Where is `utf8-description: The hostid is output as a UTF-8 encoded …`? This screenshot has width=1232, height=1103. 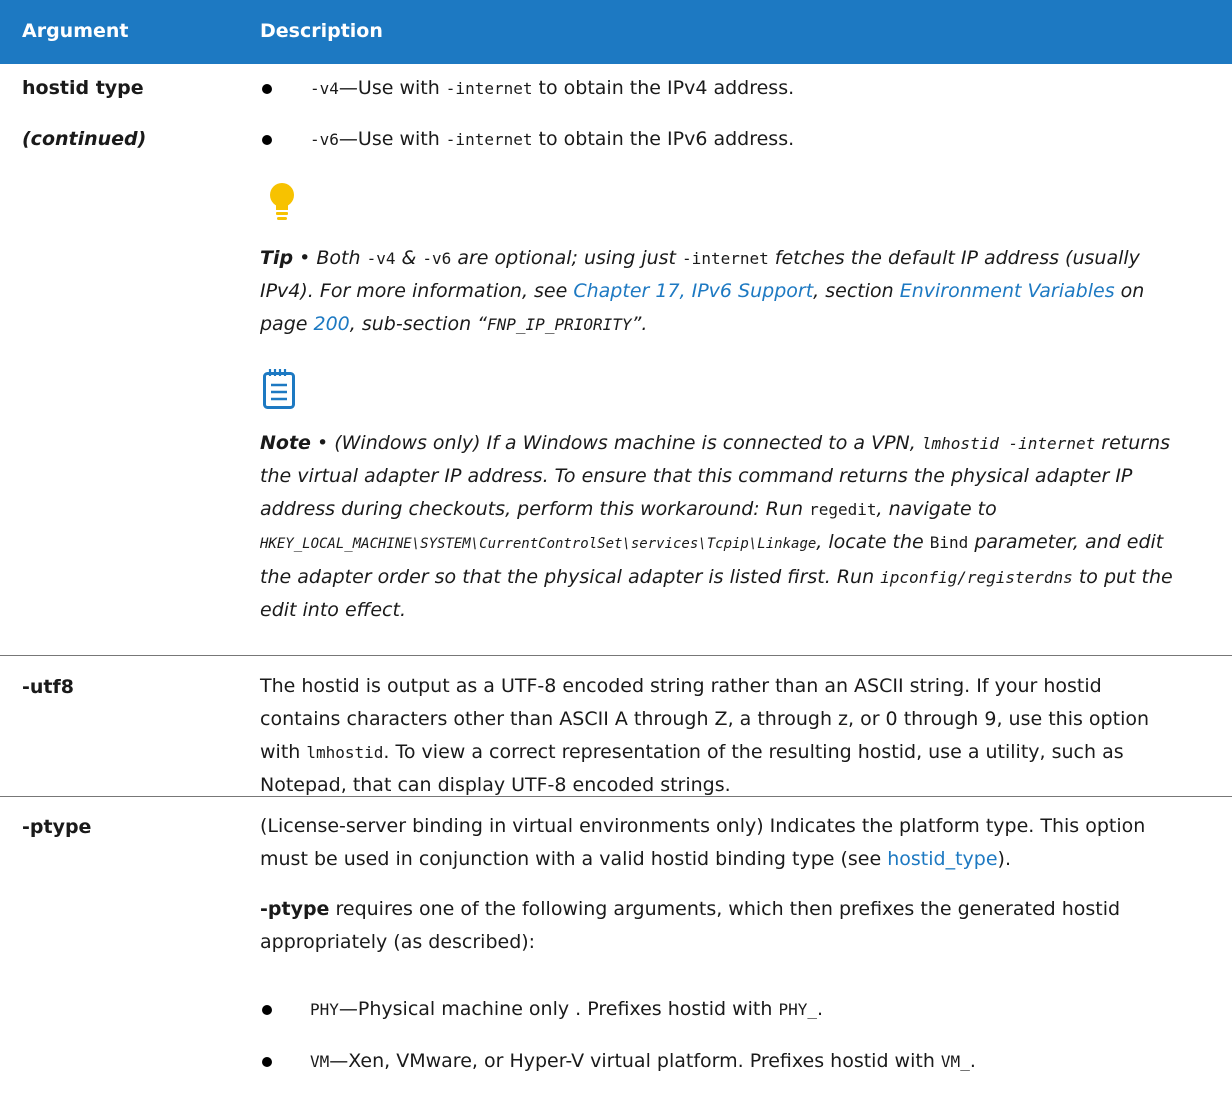 utf8-description: The hostid is output as a UTF-8 encoded … is located at coordinates (705, 735).